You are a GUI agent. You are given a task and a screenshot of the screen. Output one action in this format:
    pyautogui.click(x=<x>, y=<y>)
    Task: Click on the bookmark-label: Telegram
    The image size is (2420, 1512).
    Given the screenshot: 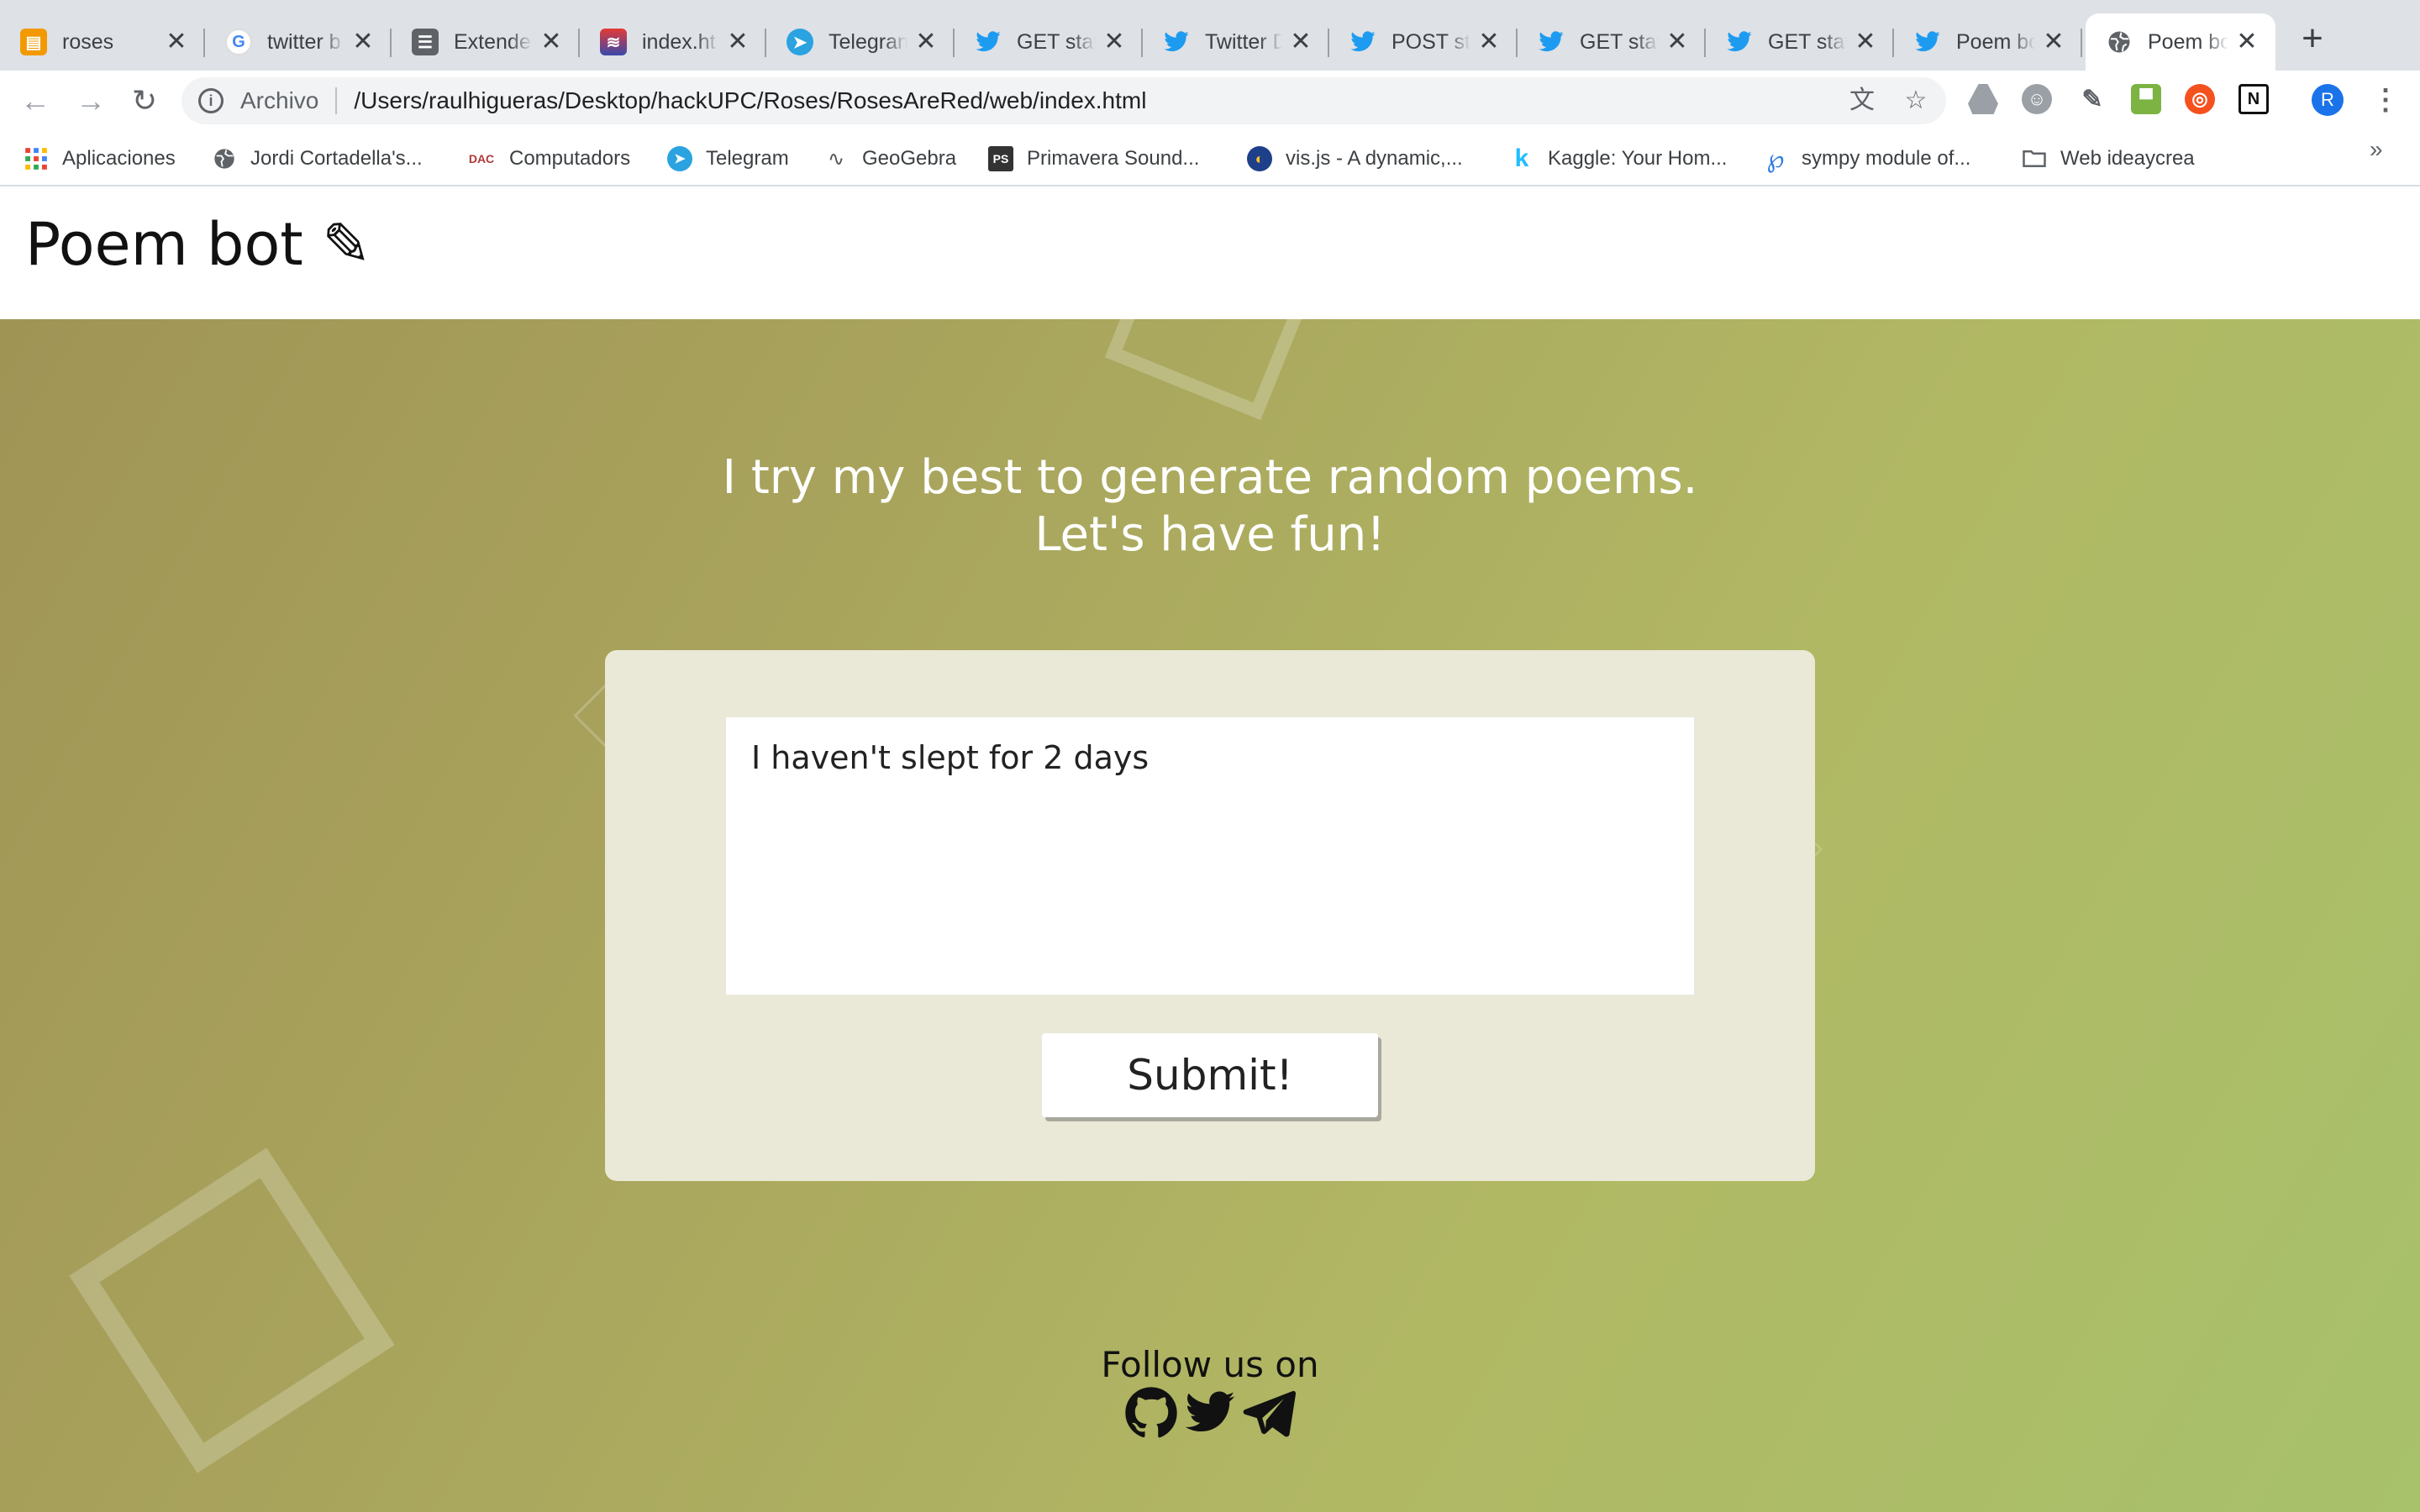 What is the action you would take?
    pyautogui.click(x=748, y=158)
    